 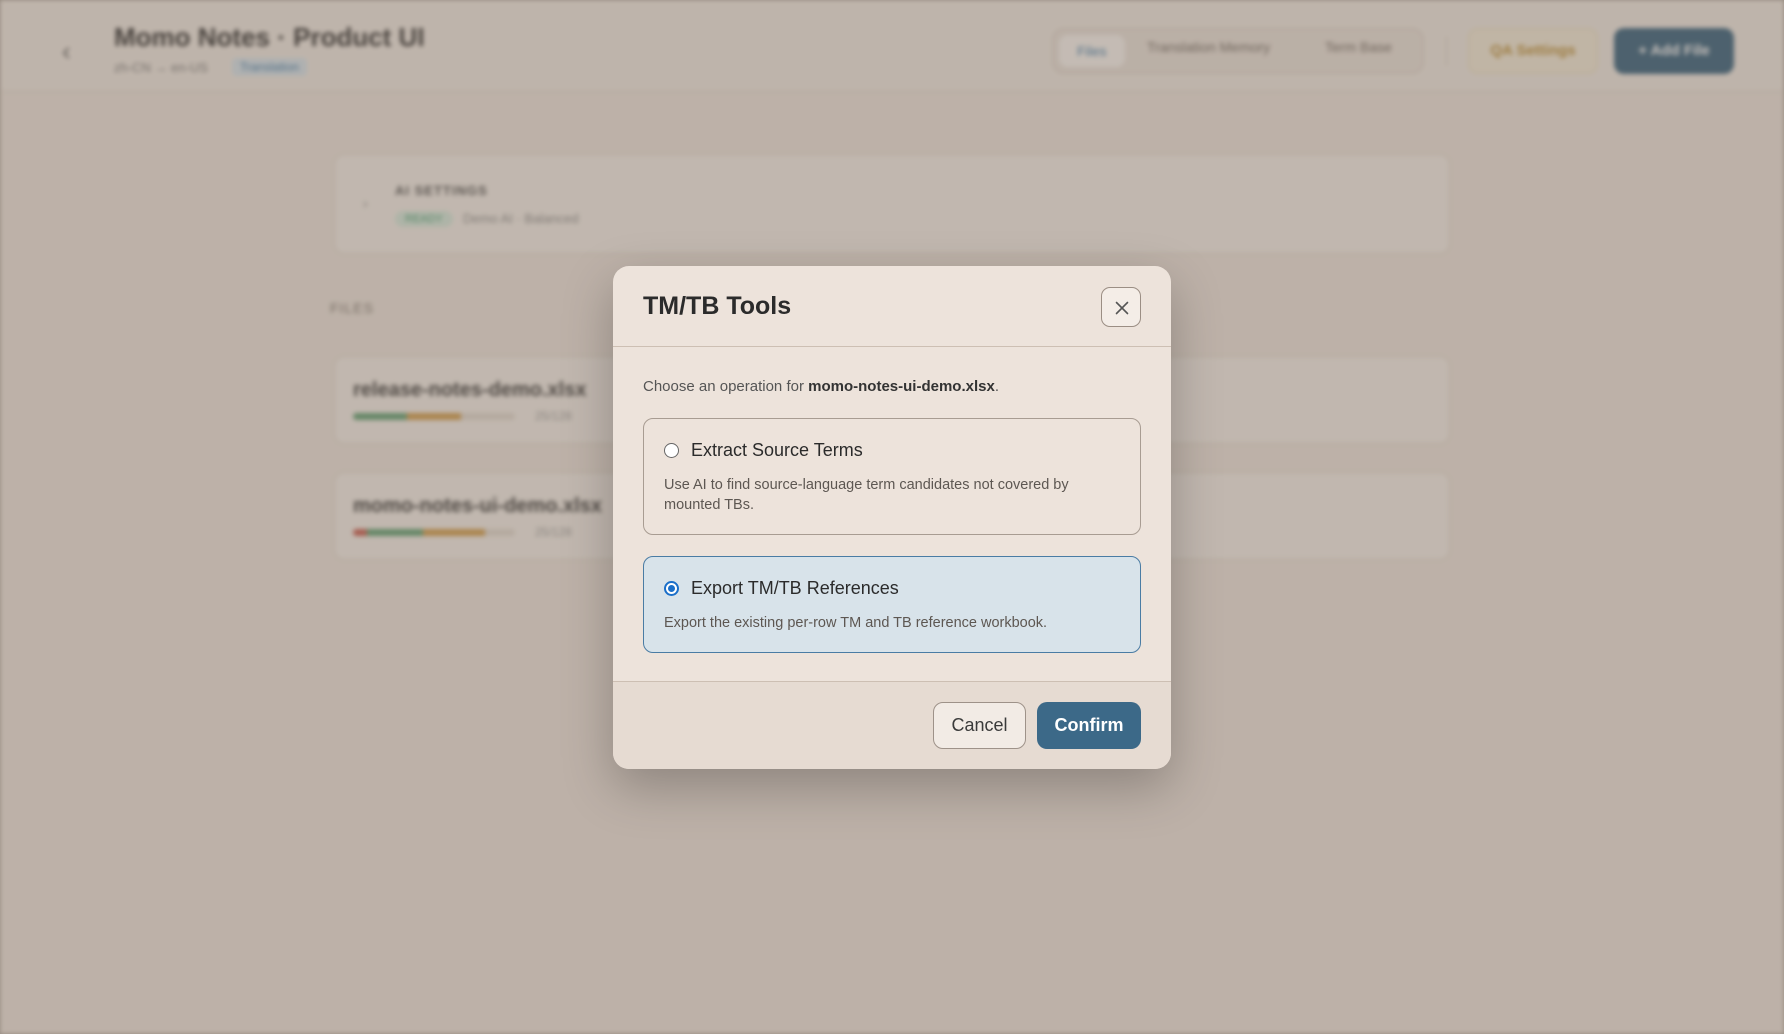 I want to click on close-icon, so click(x=1122, y=308).